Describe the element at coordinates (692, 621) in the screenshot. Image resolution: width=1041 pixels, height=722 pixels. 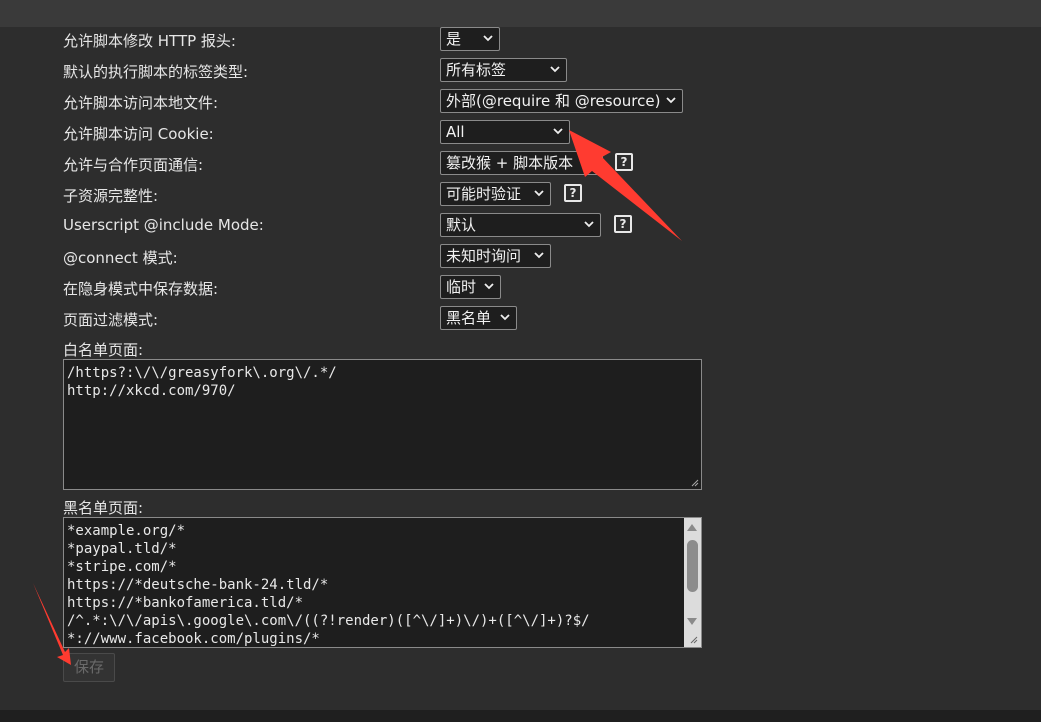
I see `scroll-down-arrow-icon` at that location.